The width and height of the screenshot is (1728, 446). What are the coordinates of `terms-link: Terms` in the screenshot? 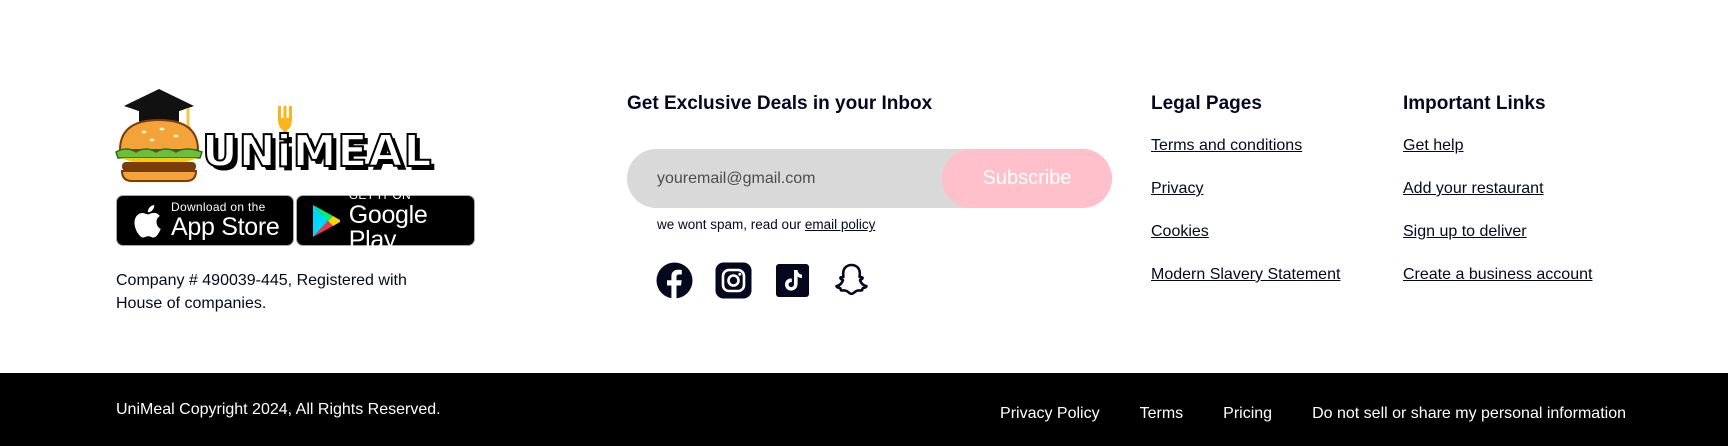 It's located at (1162, 414).